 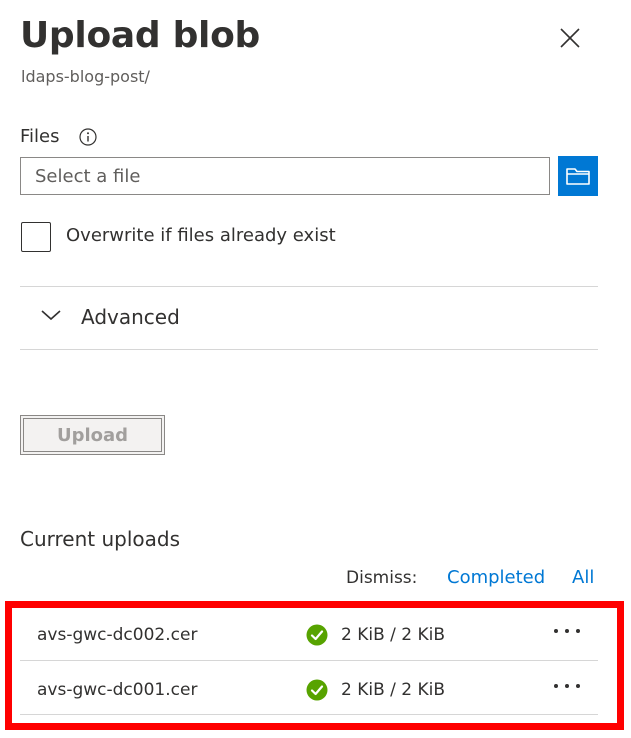 I want to click on browse-files-button, so click(x=578, y=176).